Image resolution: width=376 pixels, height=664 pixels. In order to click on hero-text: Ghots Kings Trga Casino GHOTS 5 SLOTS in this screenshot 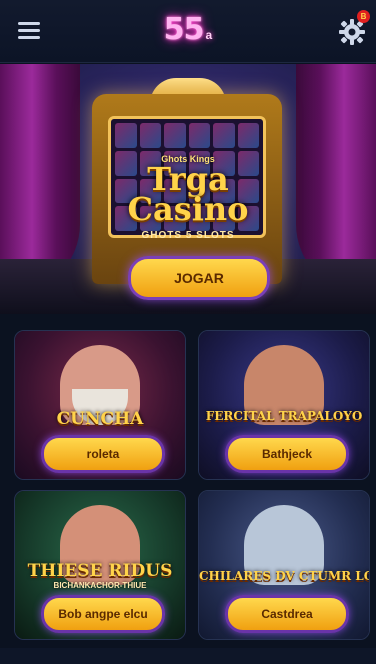, I will do `click(188, 197)`.